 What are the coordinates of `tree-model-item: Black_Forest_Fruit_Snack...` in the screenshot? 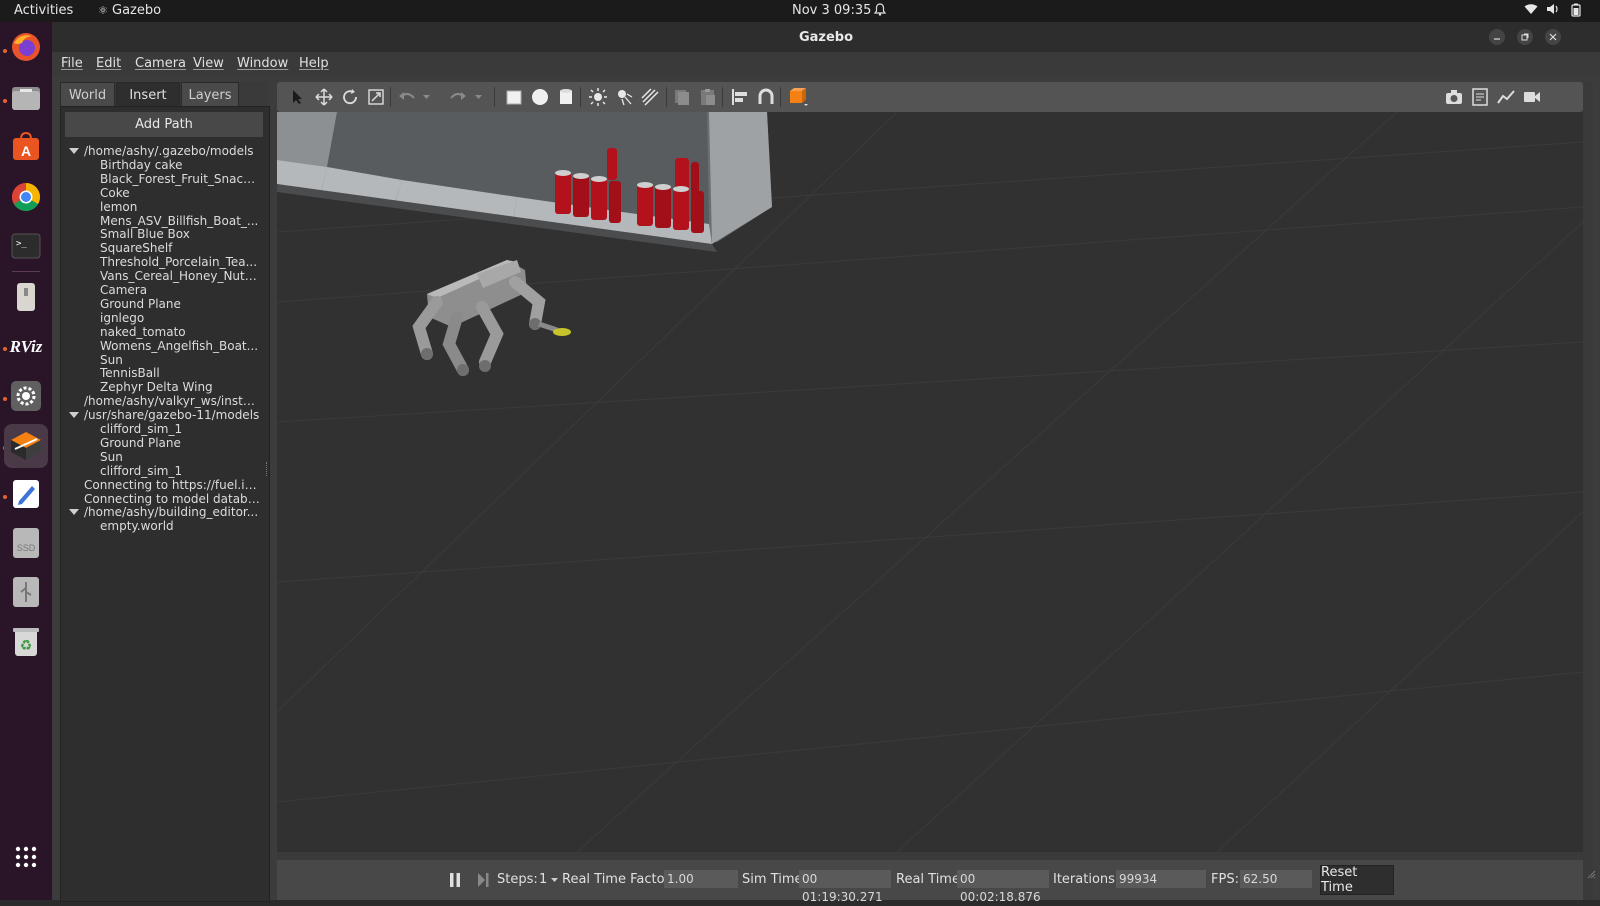 It's located at (180, 179).